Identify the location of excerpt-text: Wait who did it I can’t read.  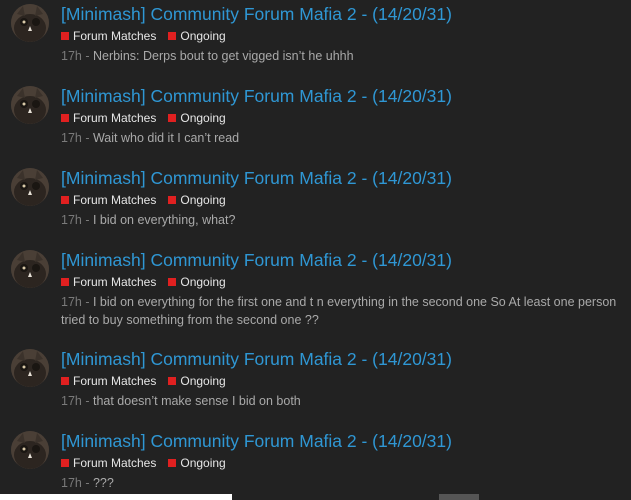
(166, 138).